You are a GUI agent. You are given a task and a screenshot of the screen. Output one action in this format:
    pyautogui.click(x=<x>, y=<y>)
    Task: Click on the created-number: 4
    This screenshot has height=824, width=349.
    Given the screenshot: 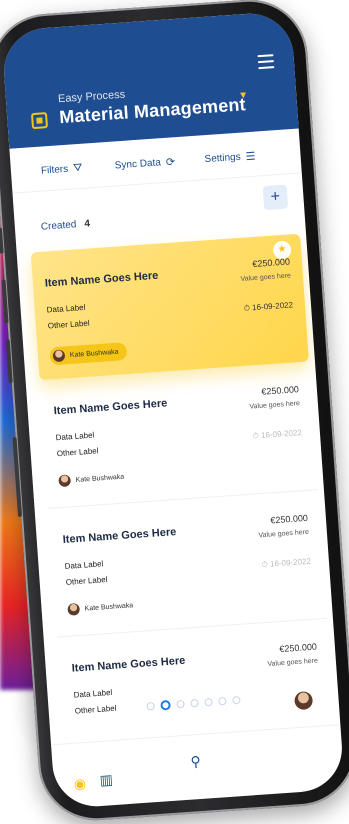 What is the action you would take?
    pyautogui.click(x=87, y=224)
    